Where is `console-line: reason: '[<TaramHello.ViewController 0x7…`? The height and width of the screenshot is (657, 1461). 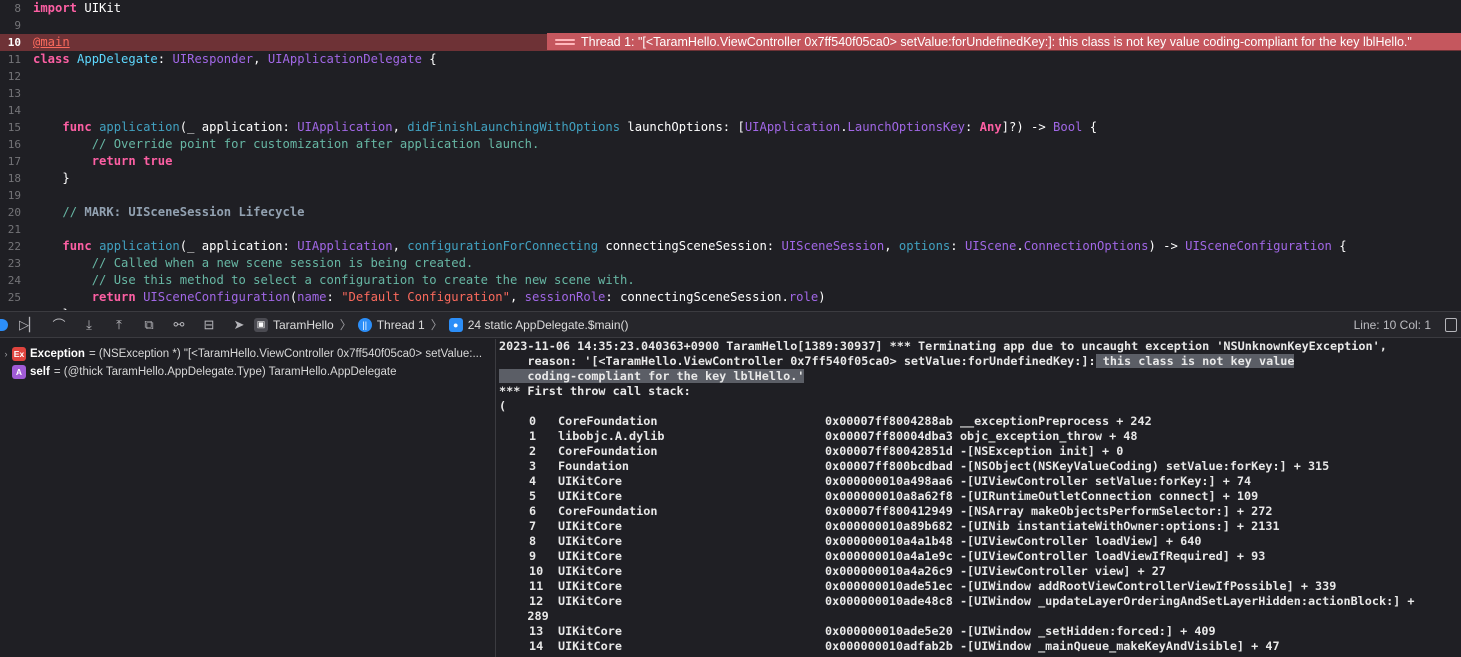 console-line: reason: '[<TaramHello.ViewController 0x7… is located at coordinates (897, 361).